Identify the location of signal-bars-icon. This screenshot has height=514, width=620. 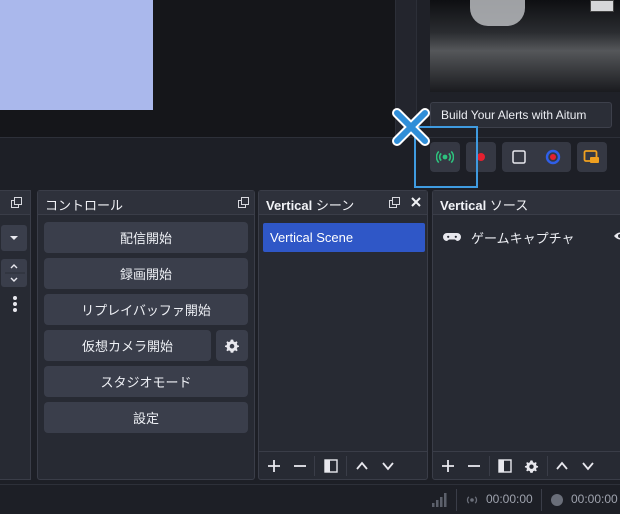
(439, 500).